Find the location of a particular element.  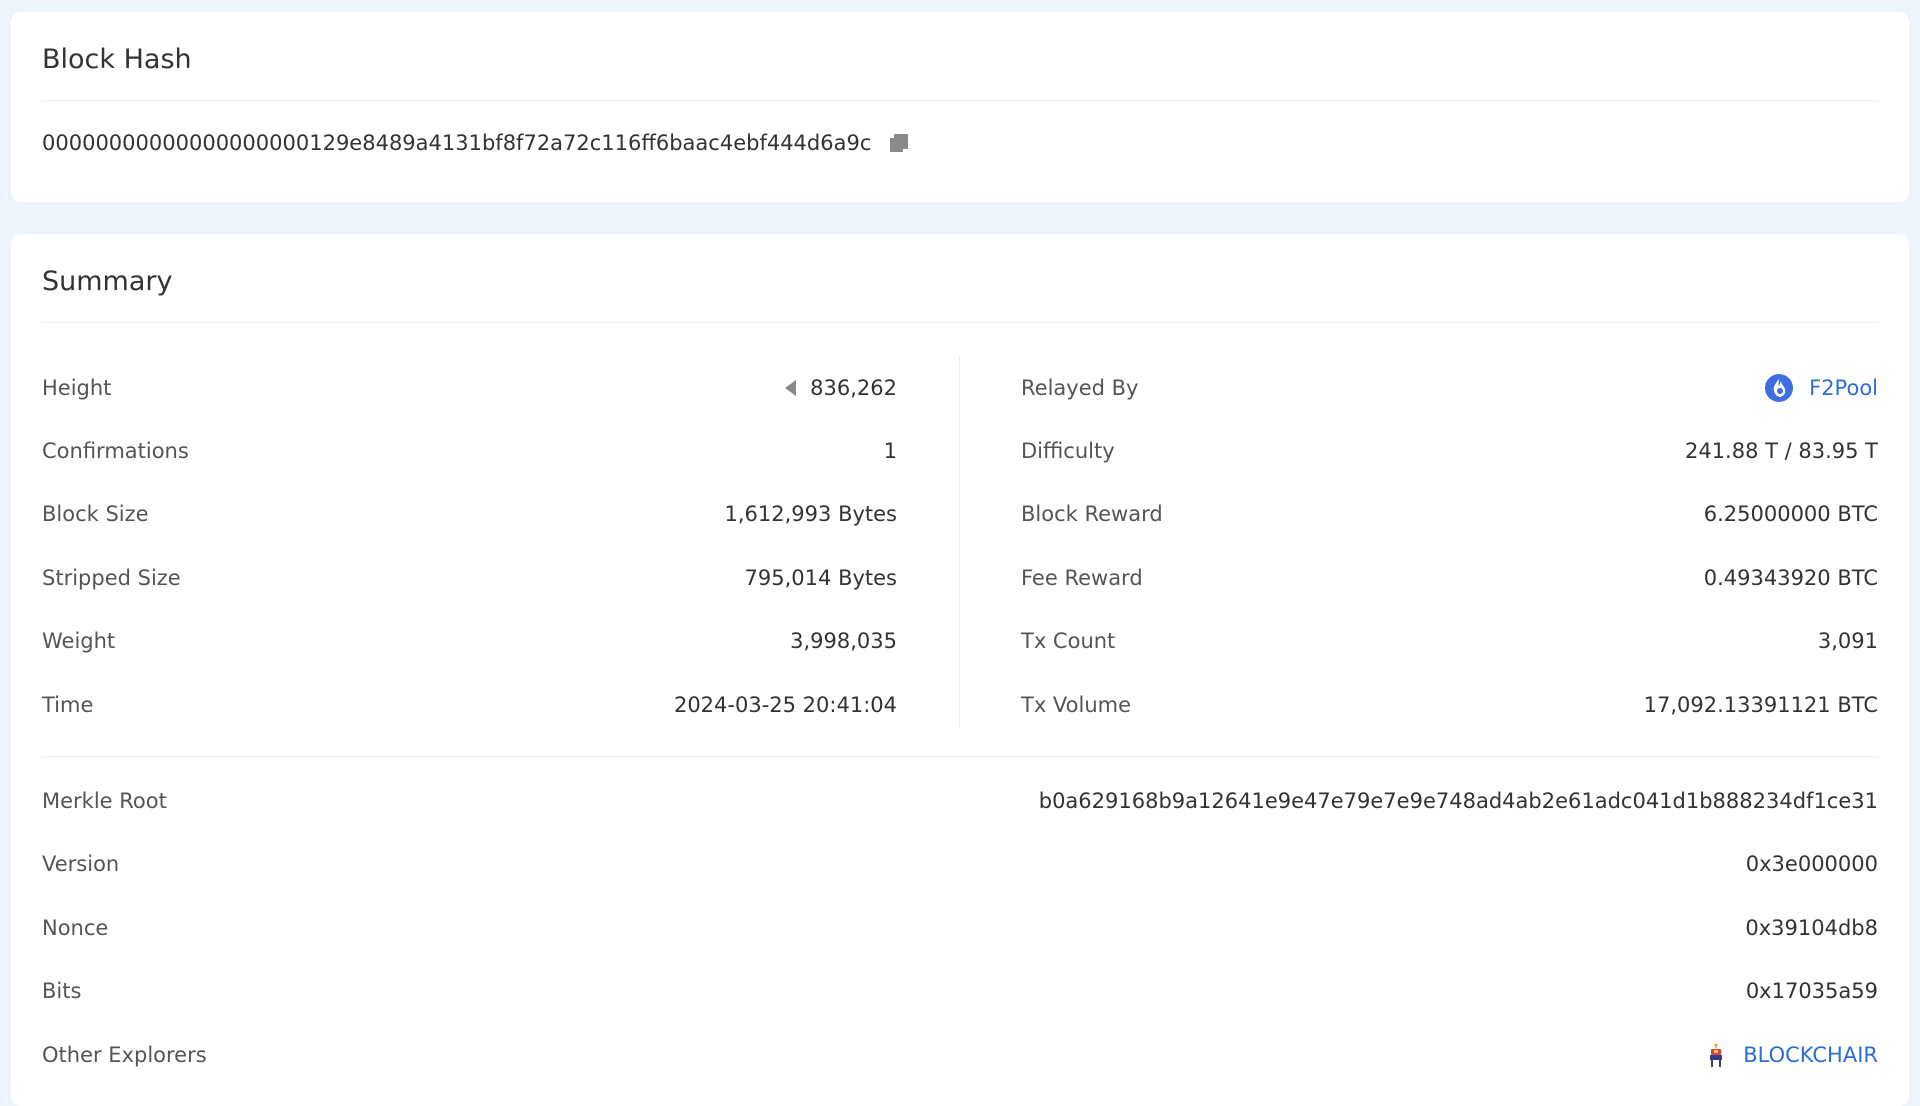

value-time: 2024-03-25 20:41:04 is located at coordinates (785, 704).